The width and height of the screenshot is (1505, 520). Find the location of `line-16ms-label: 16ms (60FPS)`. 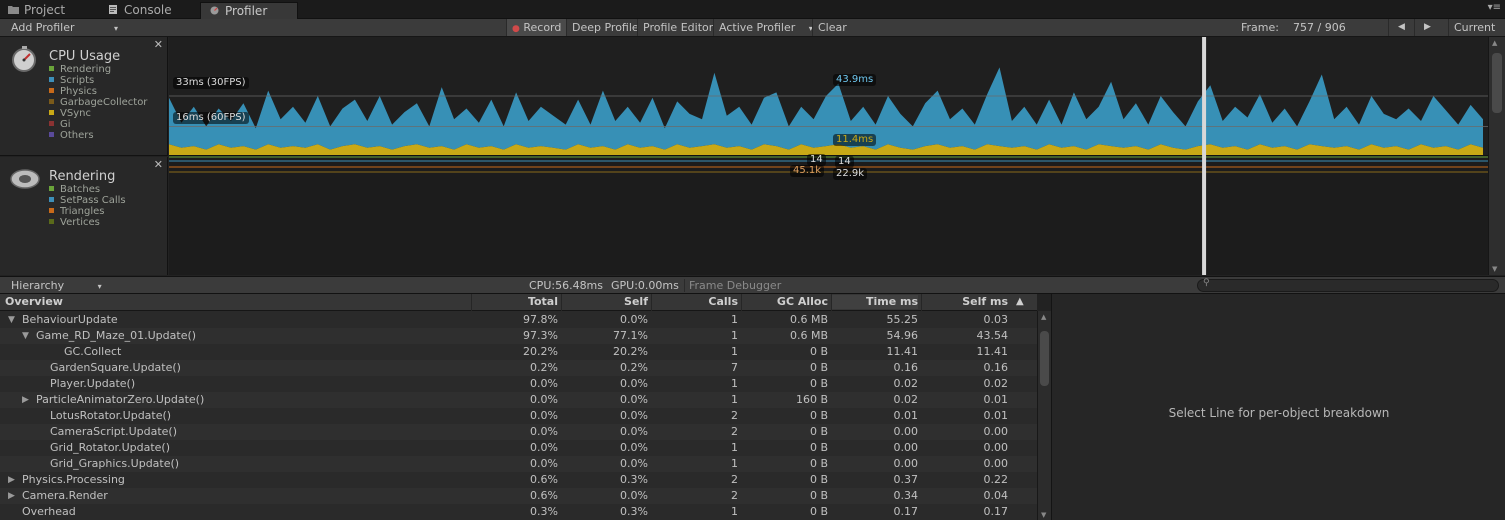

line-16ms-label: 16ms (60FPS) is located at coordinates (211, 118).